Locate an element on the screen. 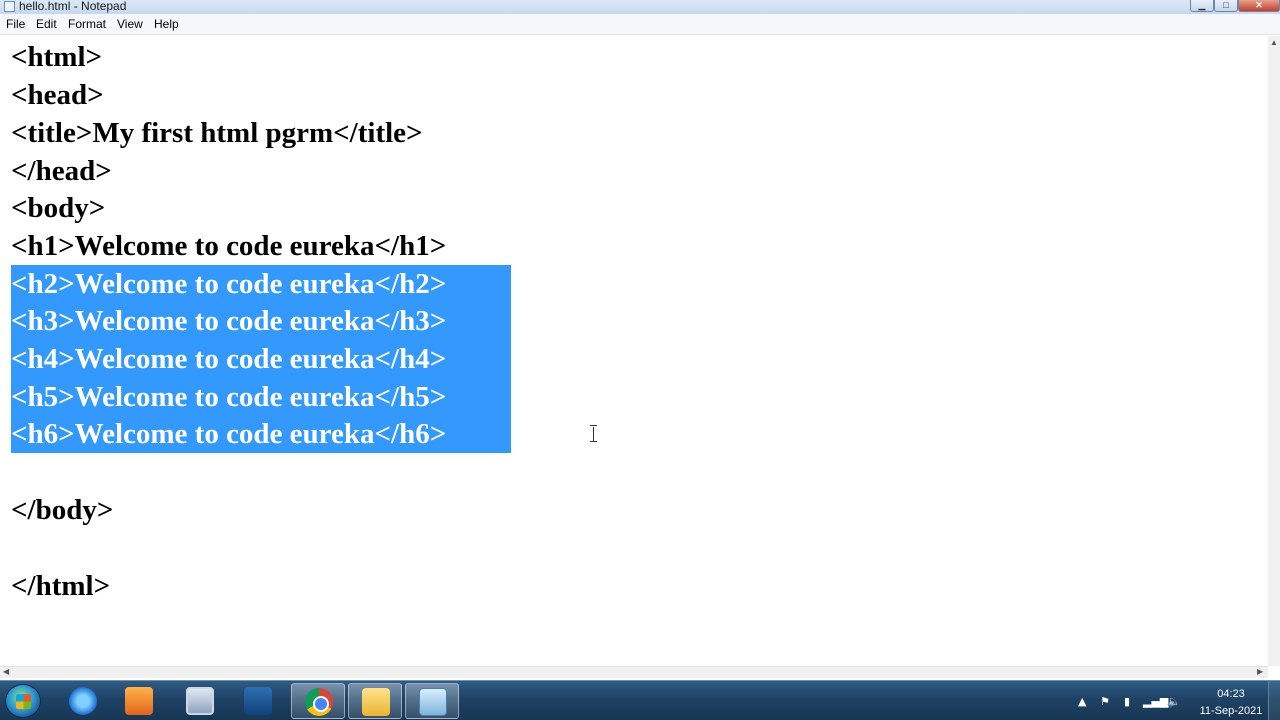 This screenshot has height=720, width=1280. scroll-right-icon: ▶ is located at coordinates (1260, 672).